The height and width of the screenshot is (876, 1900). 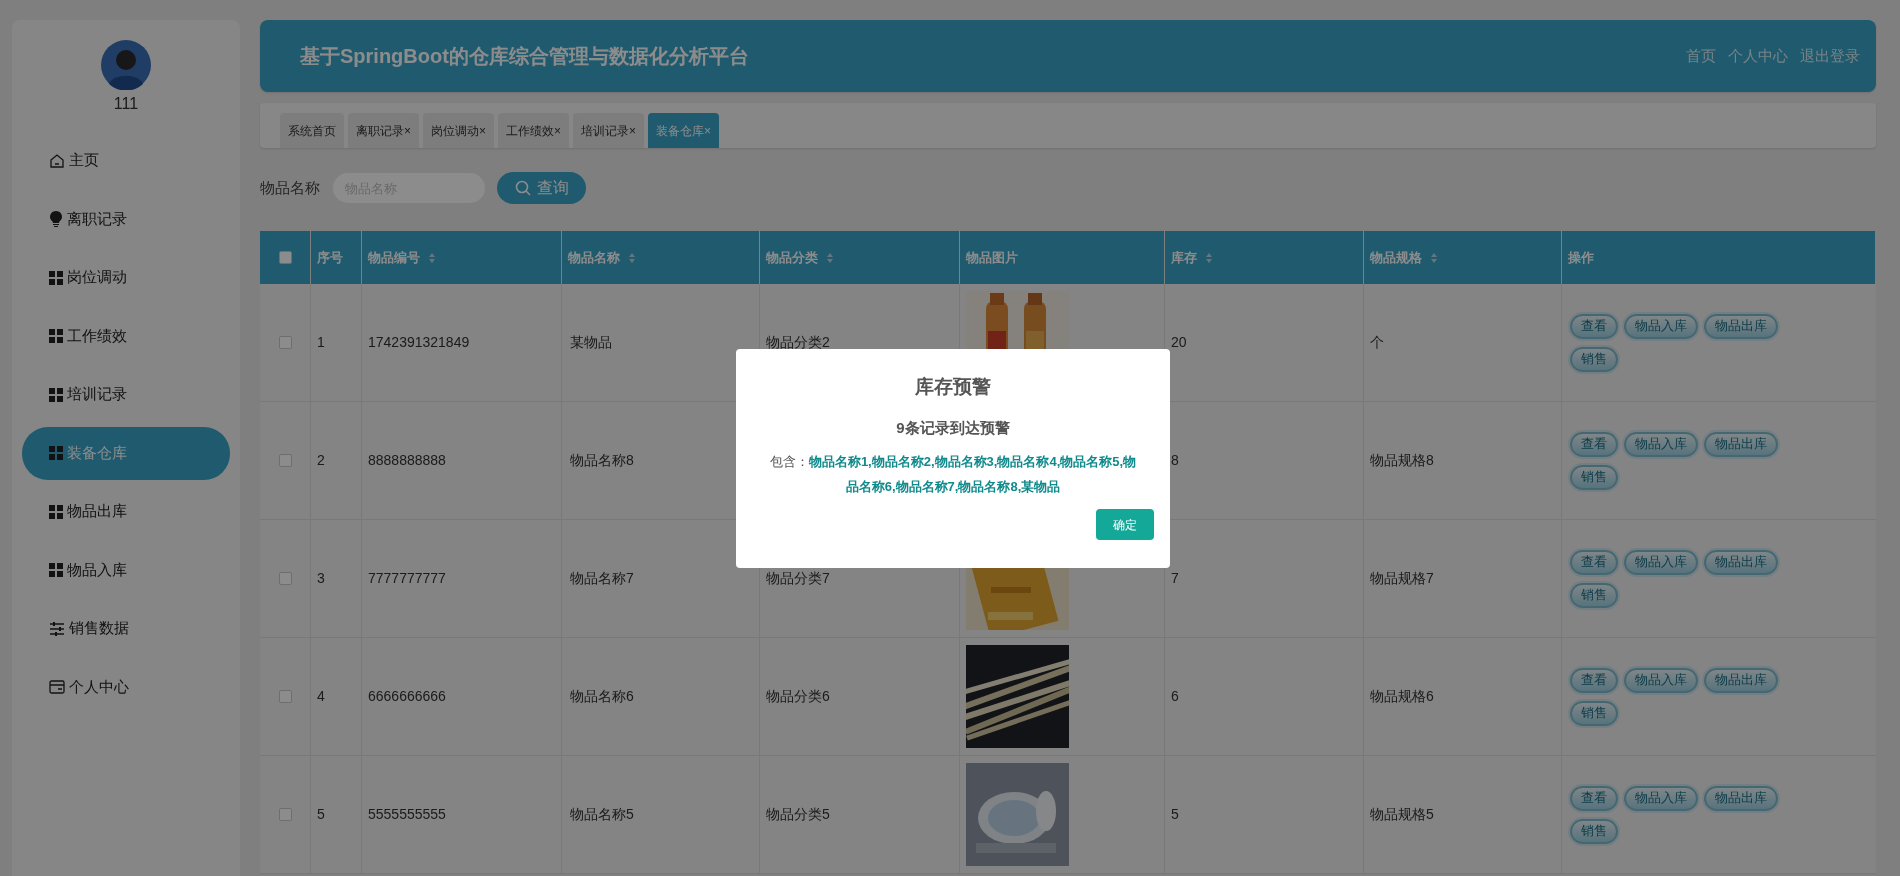 I want to click on sidebar-item: 物品出库, so click(x=126, y=511).